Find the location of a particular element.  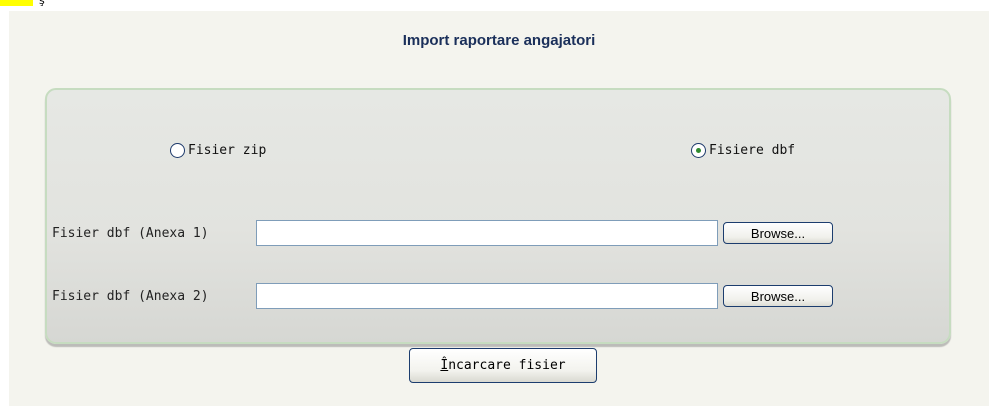

radio-selected-dot is located at coordinates (698, 150).